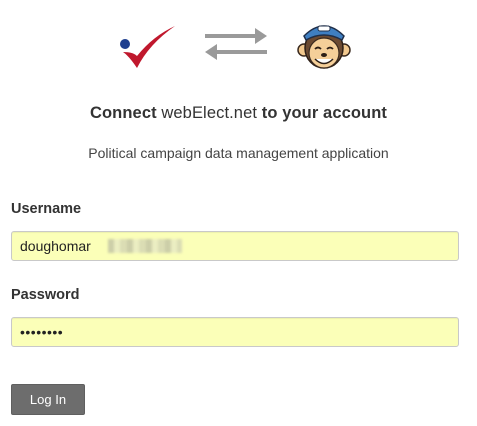 This screenshot has width=477, height=426. Describe the element at coordinates (147, 47) in the screenshot. I see `webelect-logo` at that location.